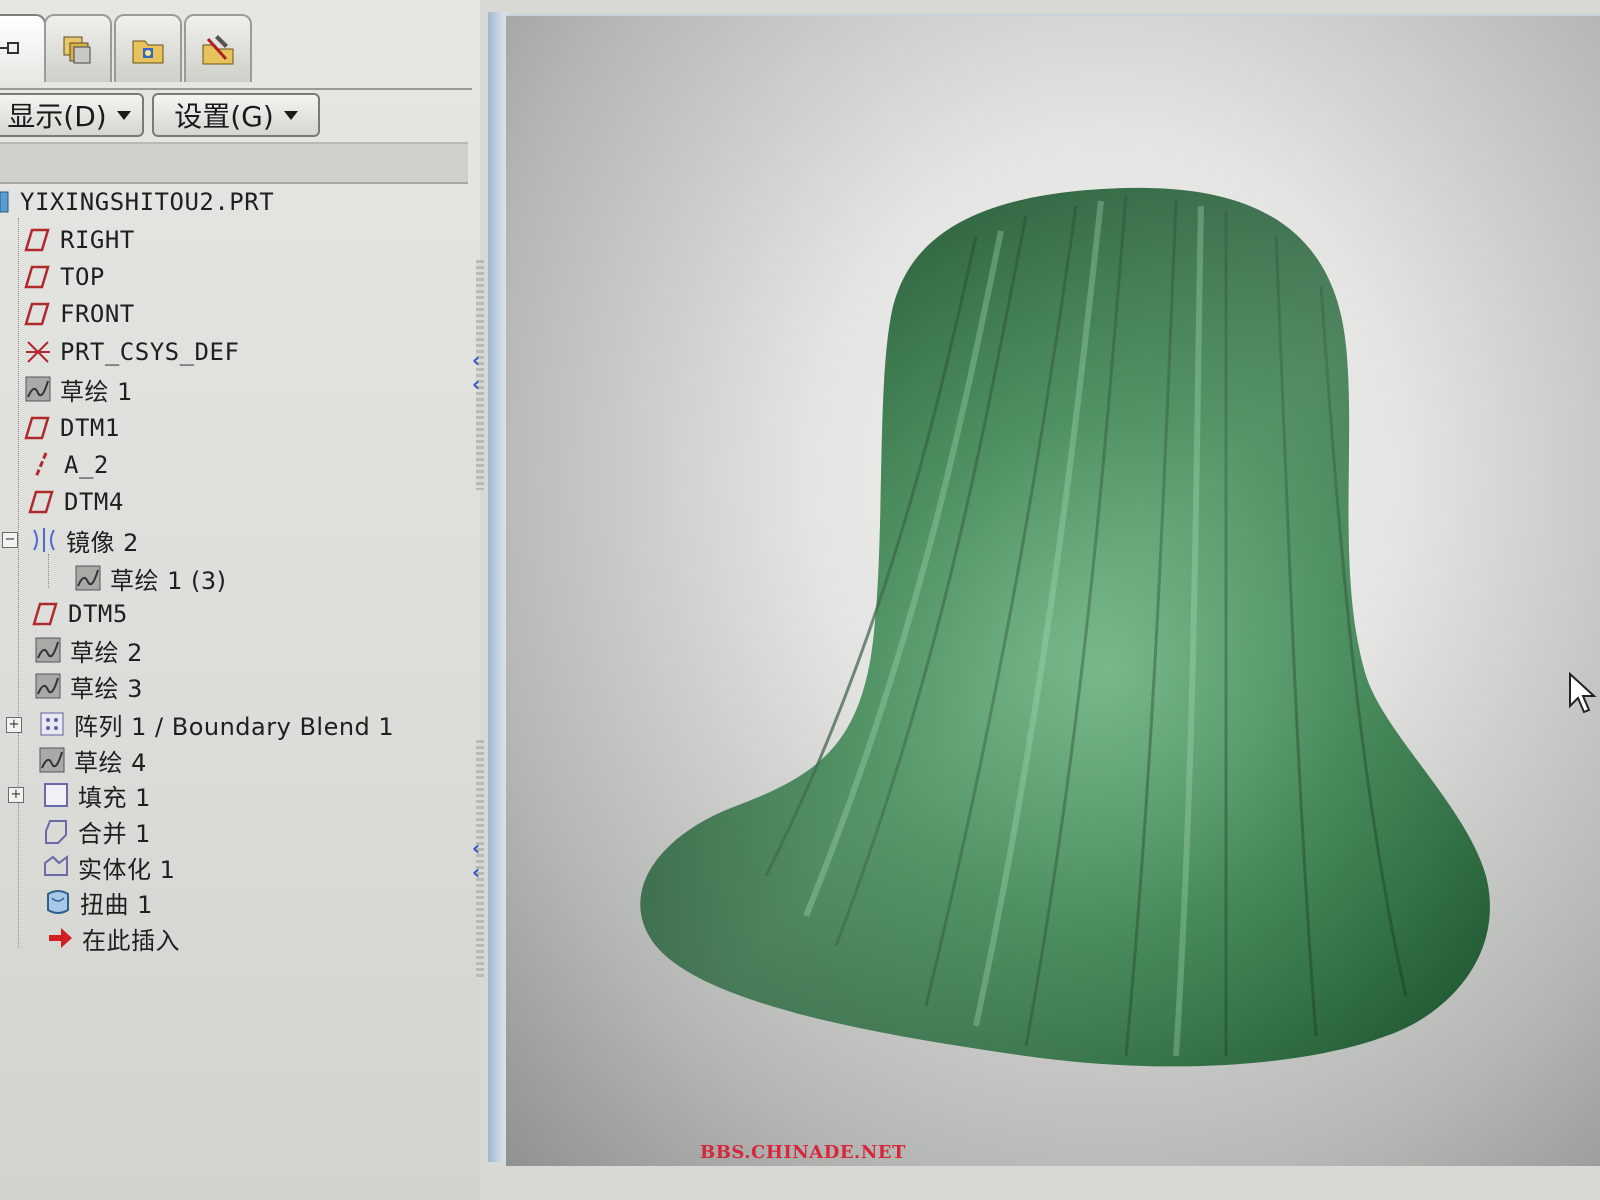 The height and width of the screenshot is (1200, 1600). I want to click on navigator-menubar: 显示(D) 设置(G), so click(236, 114).